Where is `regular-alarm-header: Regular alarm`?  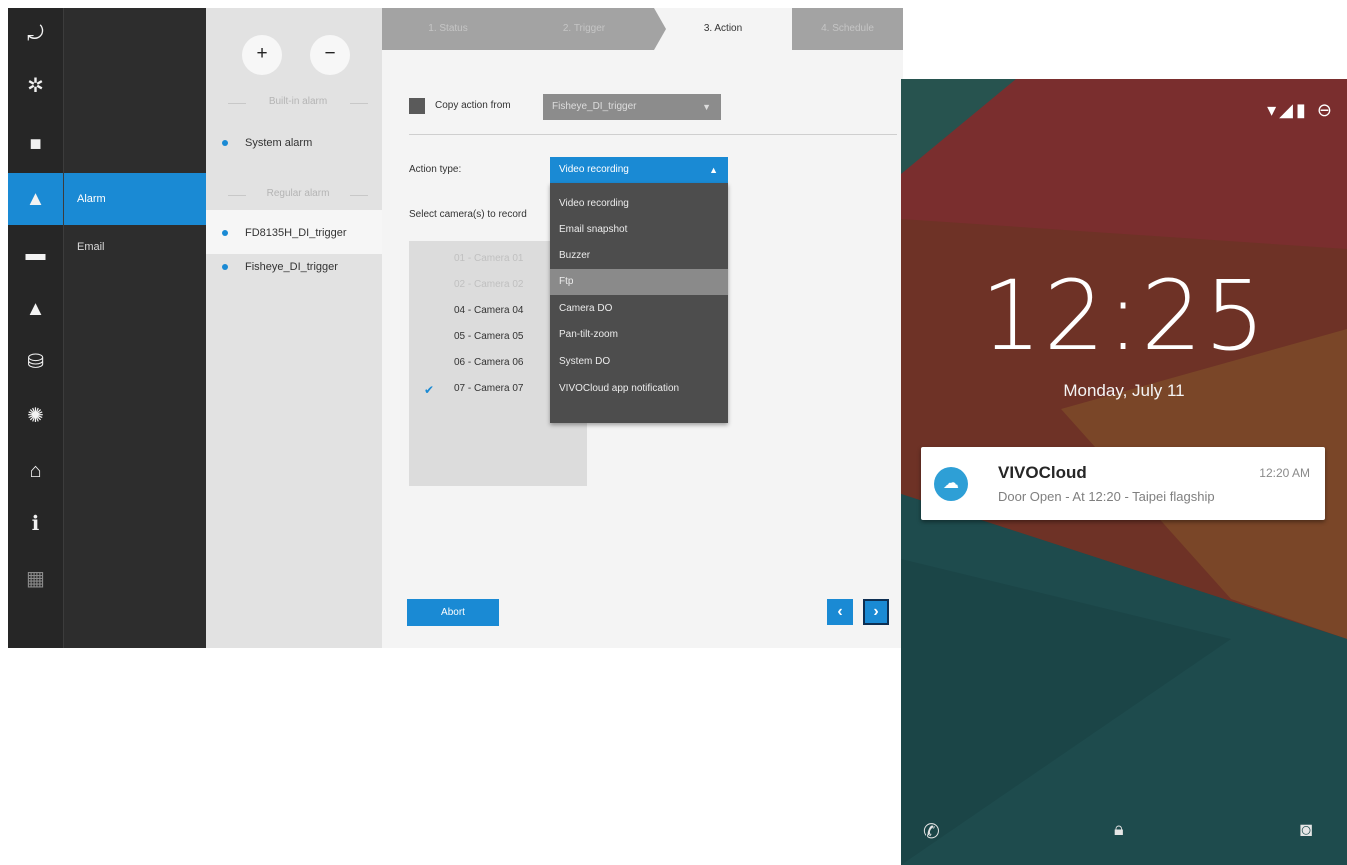 regular-alarm-header: Regular alarm is located at coordinates (298, 193).